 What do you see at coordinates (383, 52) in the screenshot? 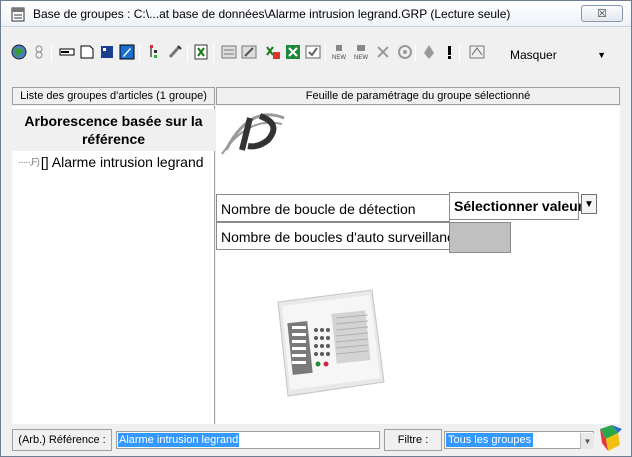
I see `delete-icon` at bounding box center [383, 52].